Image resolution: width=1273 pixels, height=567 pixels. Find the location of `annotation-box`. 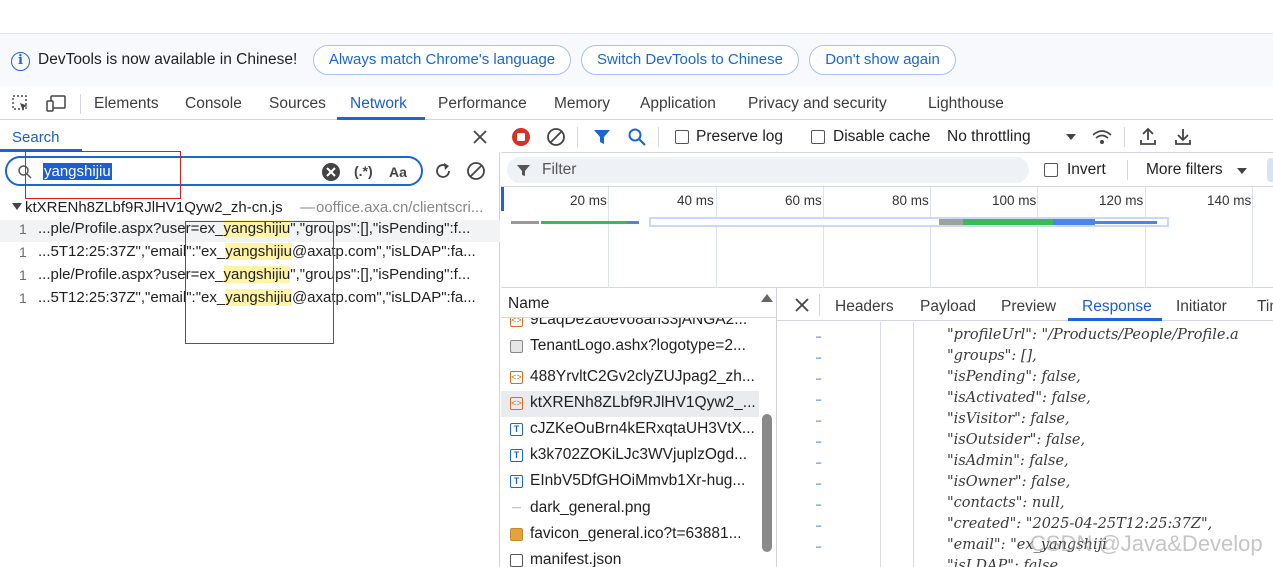

annotation-box is located at coordinates (259, 282).